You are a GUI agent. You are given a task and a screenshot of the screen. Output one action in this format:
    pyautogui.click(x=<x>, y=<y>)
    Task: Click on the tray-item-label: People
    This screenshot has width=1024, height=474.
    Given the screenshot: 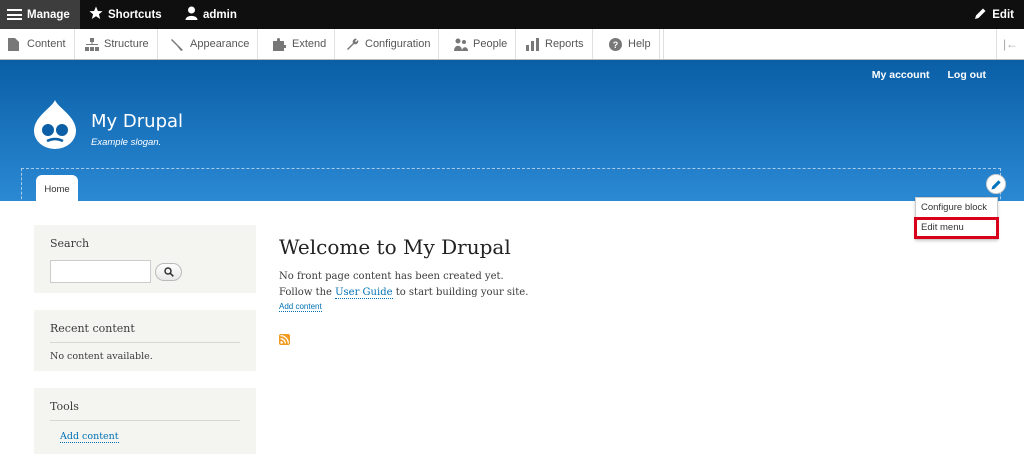 What is the action you would take?
    pyautogui.click(x=490, y=44)
    